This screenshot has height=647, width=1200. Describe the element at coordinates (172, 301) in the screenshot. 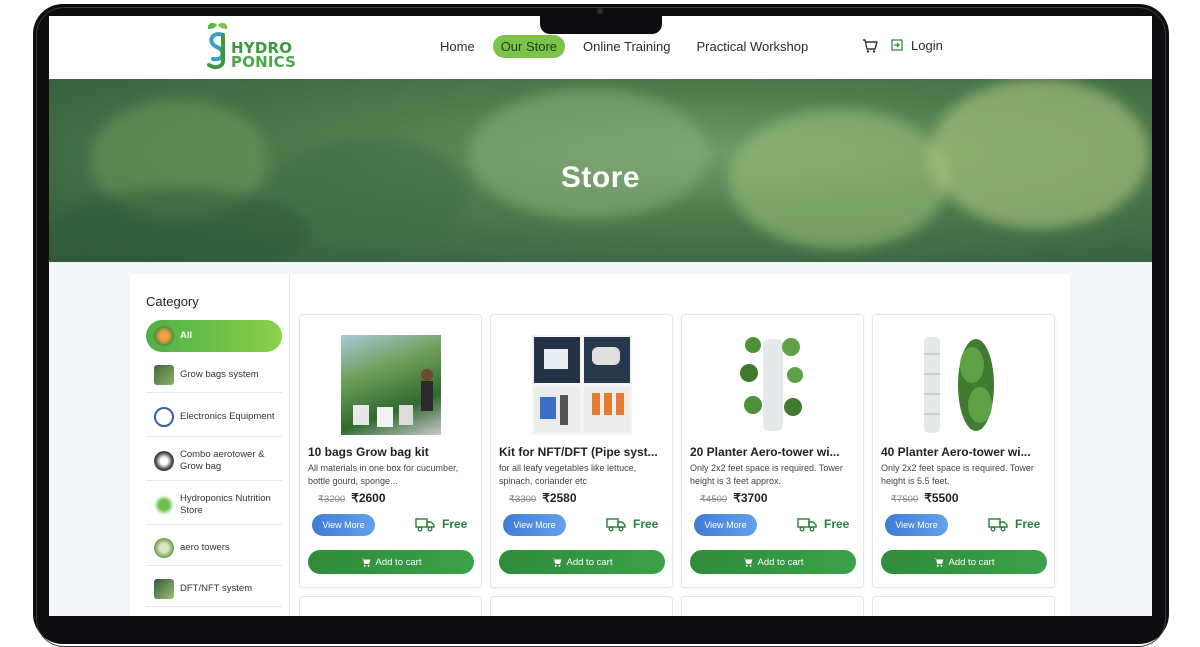

I see `category-heading: Category` at that location.